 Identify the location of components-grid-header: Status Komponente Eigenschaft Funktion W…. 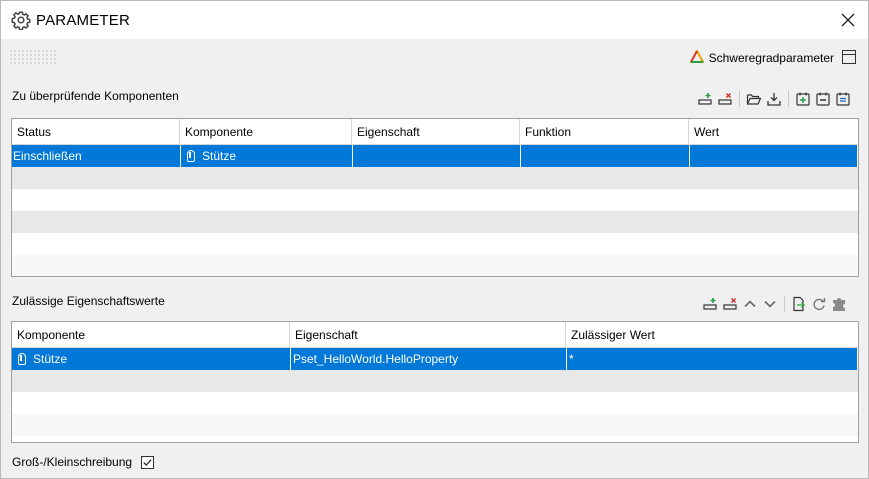
(435, 132).